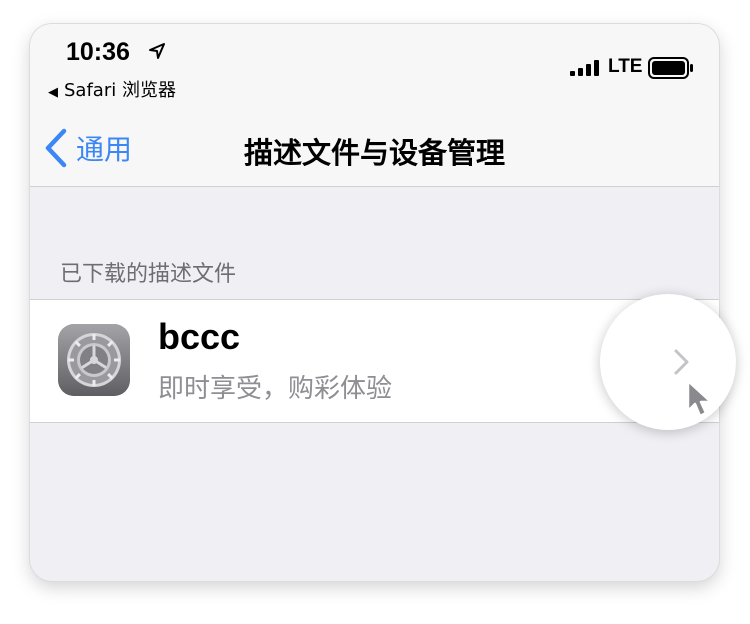 This screenshot has width=750, height=624. What do you see at coordinates (374, 153) in the screenshot?
I see `page-title: 描述文件与设备管理` at bounding box center [374, 153].